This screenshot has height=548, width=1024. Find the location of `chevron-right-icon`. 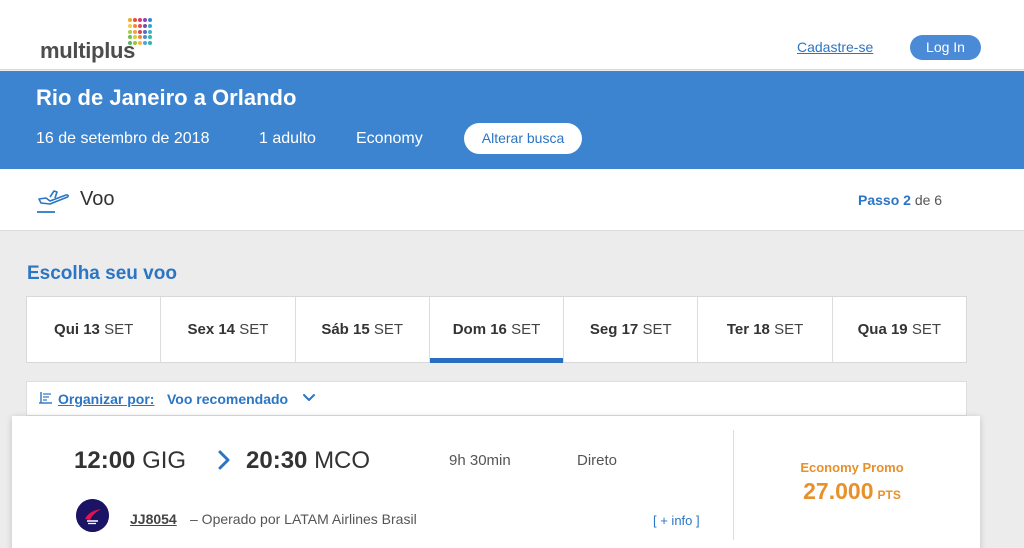

chevron-right-icon is located at coordinates (224, 460).